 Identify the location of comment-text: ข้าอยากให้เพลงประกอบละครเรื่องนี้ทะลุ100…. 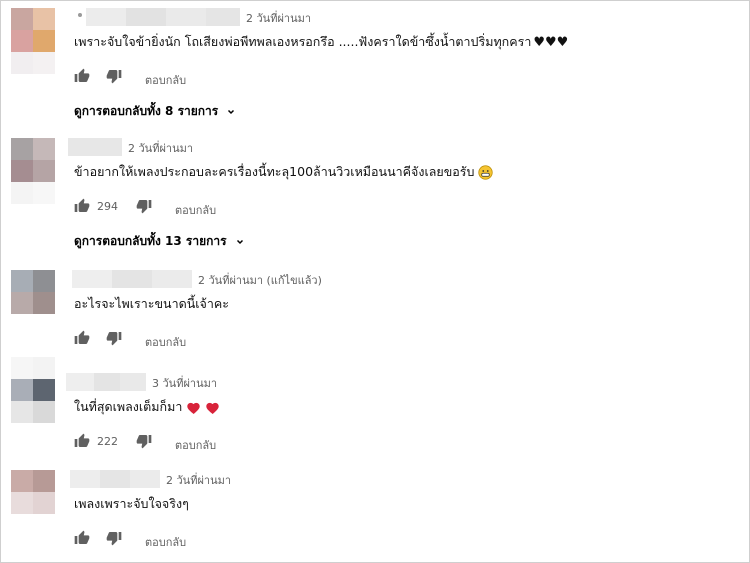
(284, 172).